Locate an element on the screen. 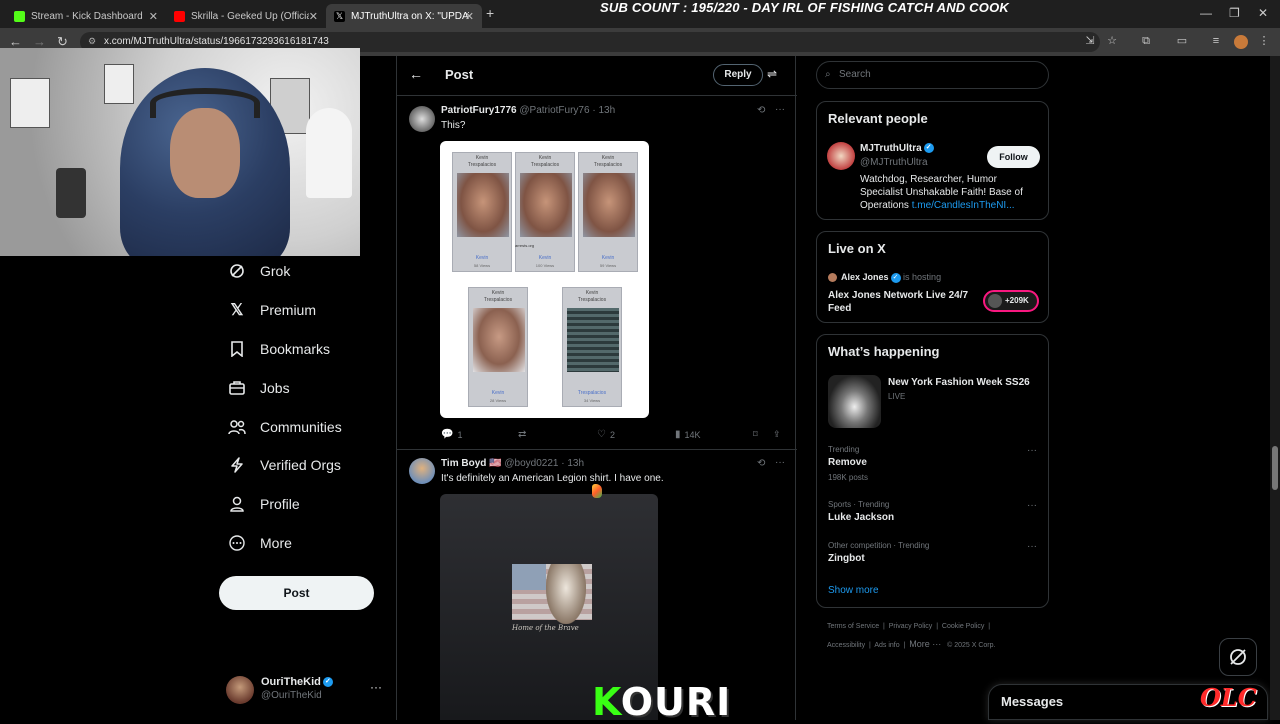 Image resolution: width=1280 pixels, height=724 pixels. tweet-author: PatriotFury1776 @PatriotFury76 · 13h is located at coordinates (528, 110).